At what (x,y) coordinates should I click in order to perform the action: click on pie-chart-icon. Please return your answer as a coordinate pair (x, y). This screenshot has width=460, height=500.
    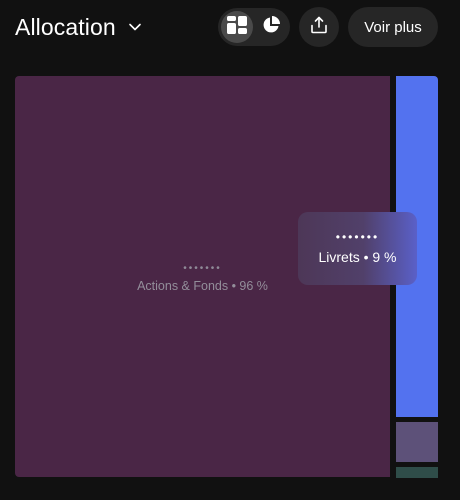
    Looking at the image, I should click on (271, 27).